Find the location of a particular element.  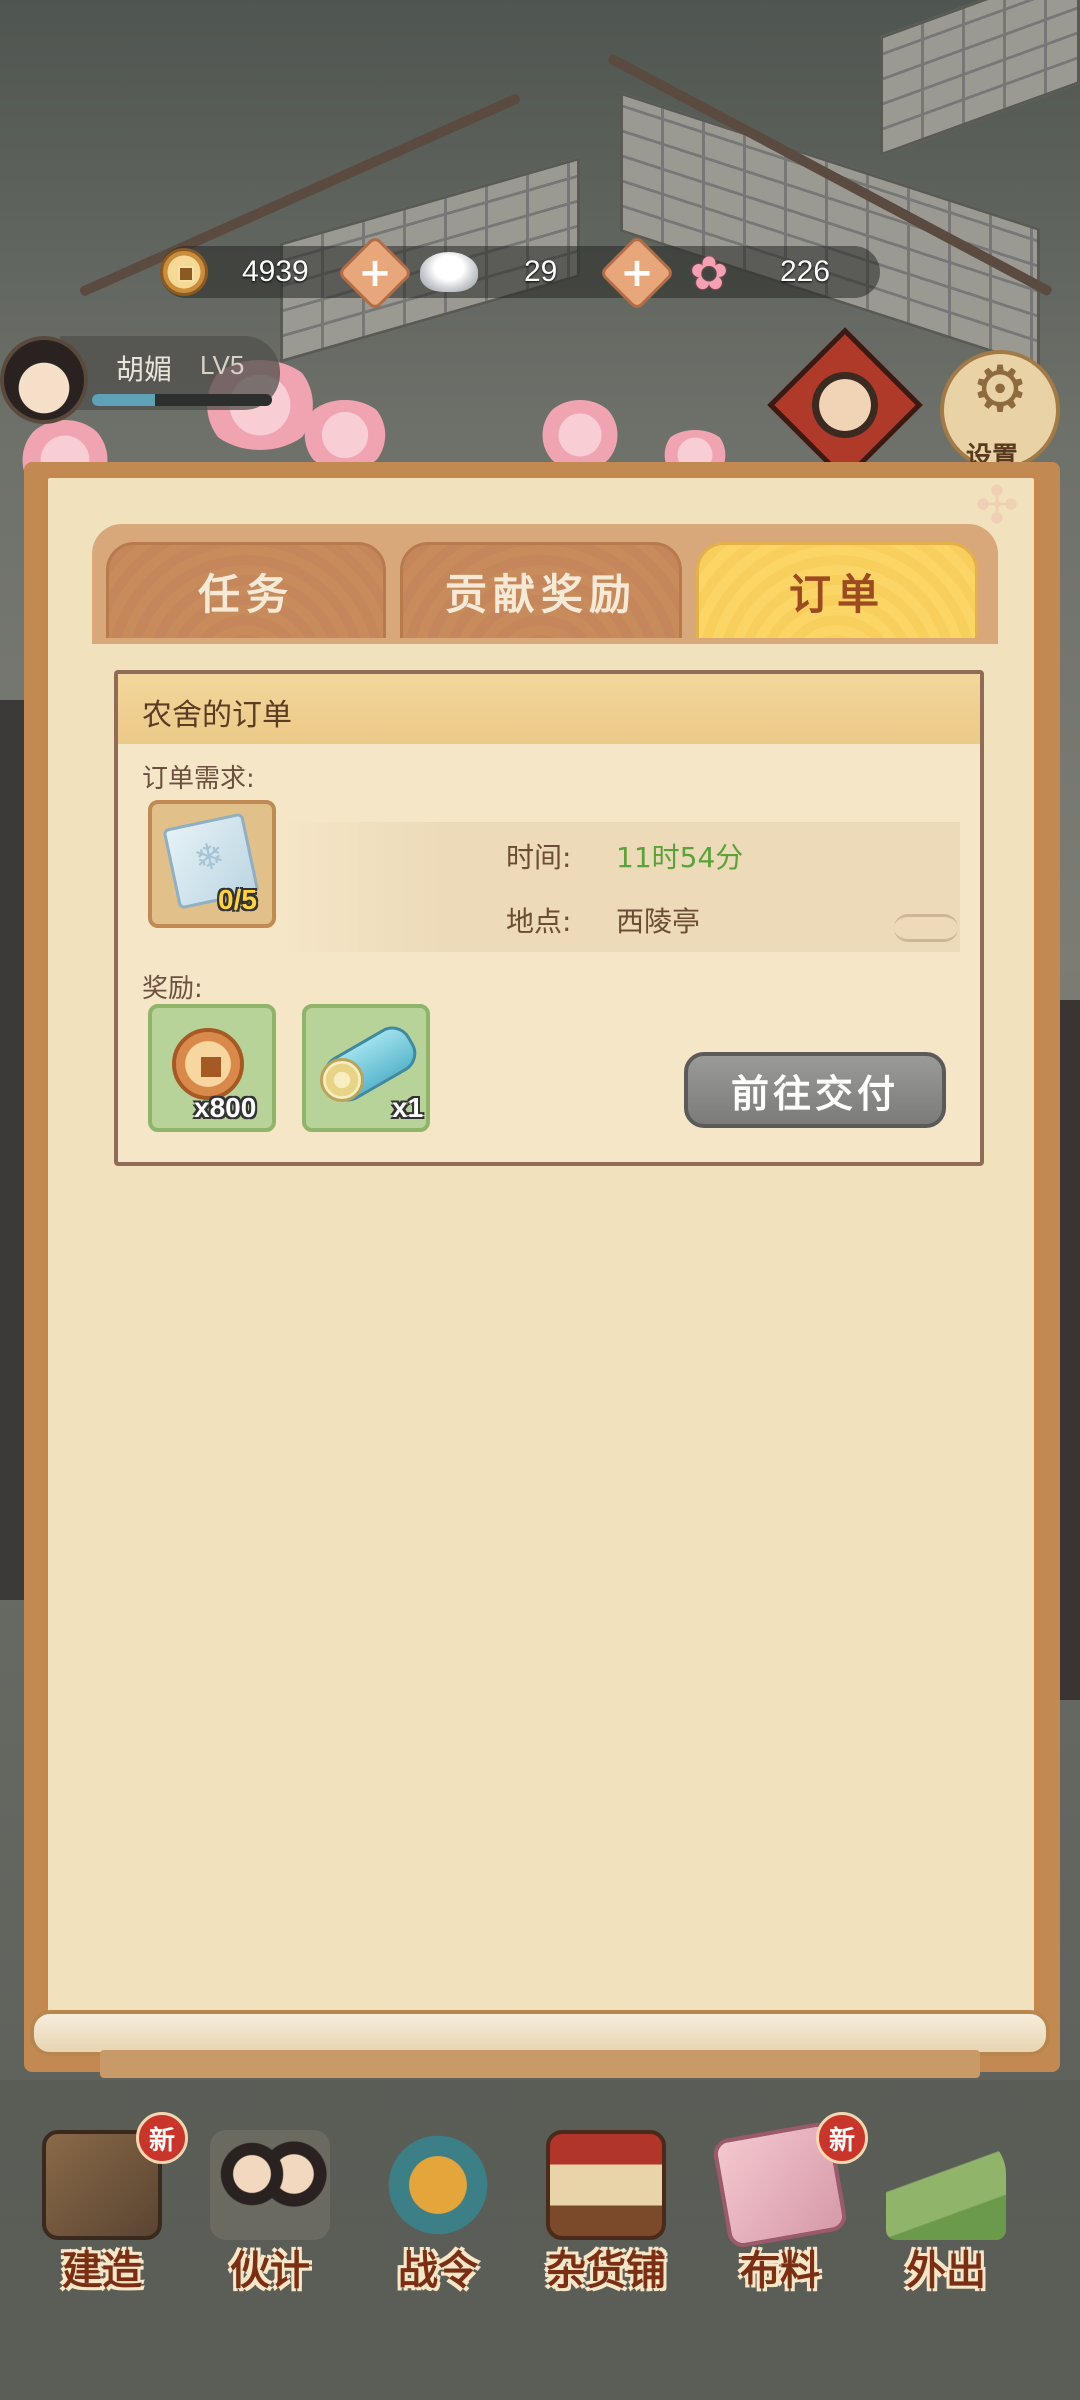

requirement-progress: 0/5 is located at coordinates (237, 899).